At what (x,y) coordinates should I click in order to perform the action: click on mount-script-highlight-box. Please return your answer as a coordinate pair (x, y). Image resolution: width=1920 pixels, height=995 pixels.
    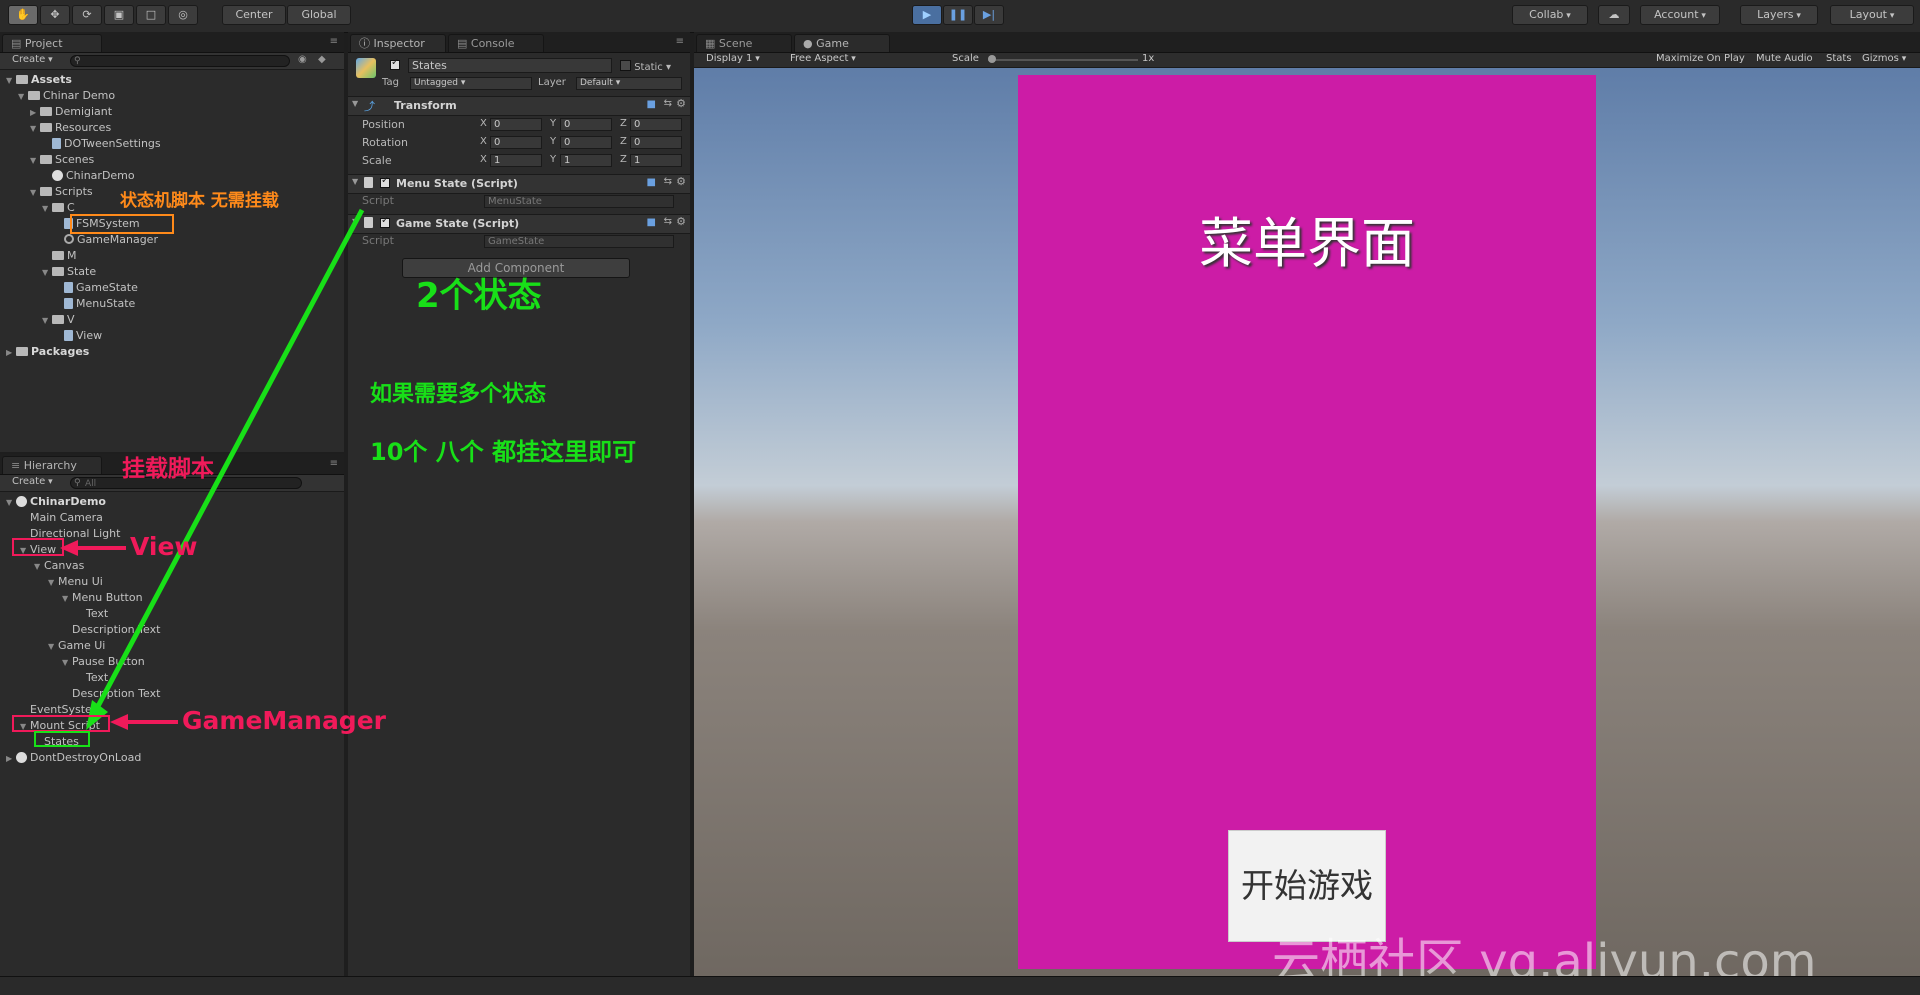
    Looking at the image, I should click on (61, 723).